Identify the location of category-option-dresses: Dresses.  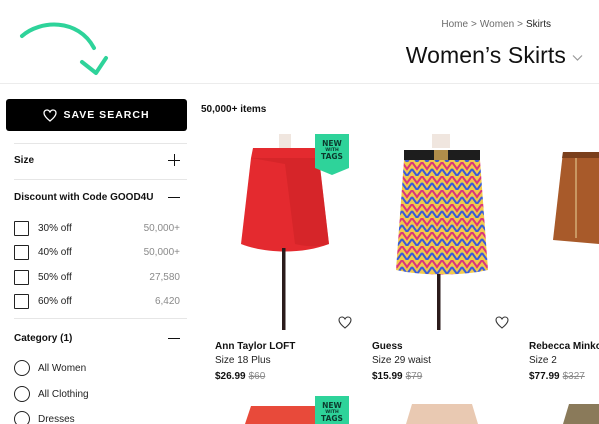
(97, 417).